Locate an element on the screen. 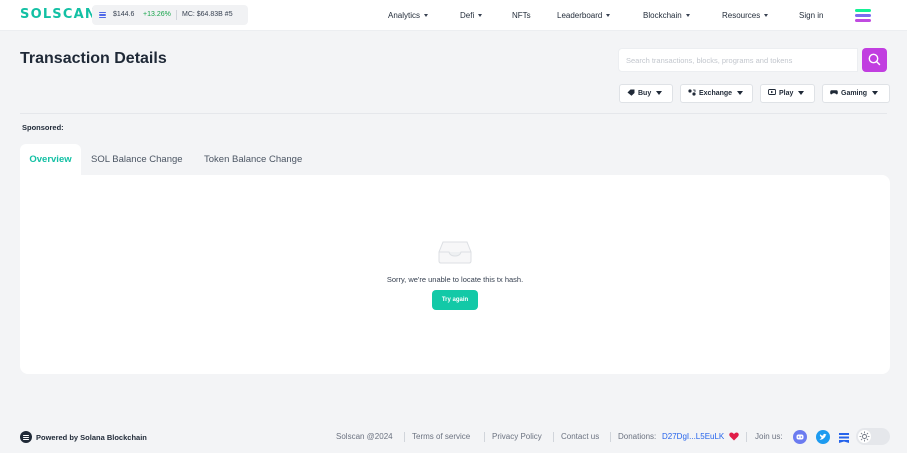  donation-address: D27DgI...L5EuLK is located at coordinates (693, 437).